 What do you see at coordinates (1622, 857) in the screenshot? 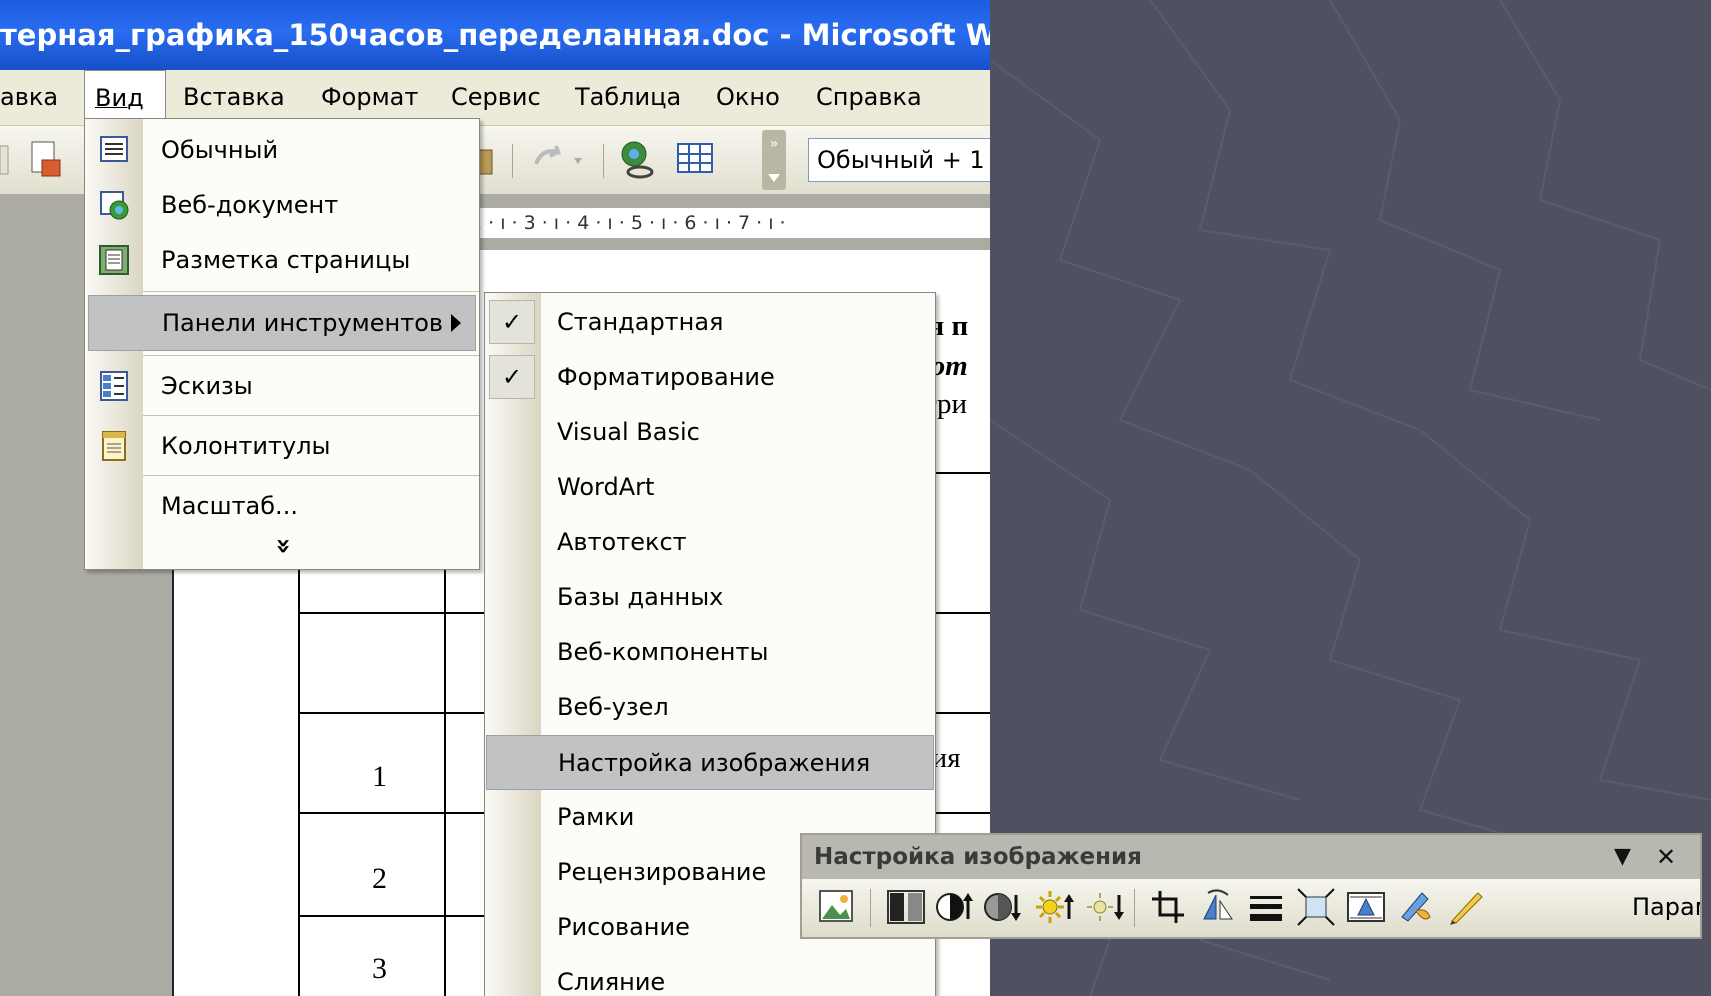
I see `toolbar-options-dropdown-icon: ▼` at bounding box center [1622, 857].